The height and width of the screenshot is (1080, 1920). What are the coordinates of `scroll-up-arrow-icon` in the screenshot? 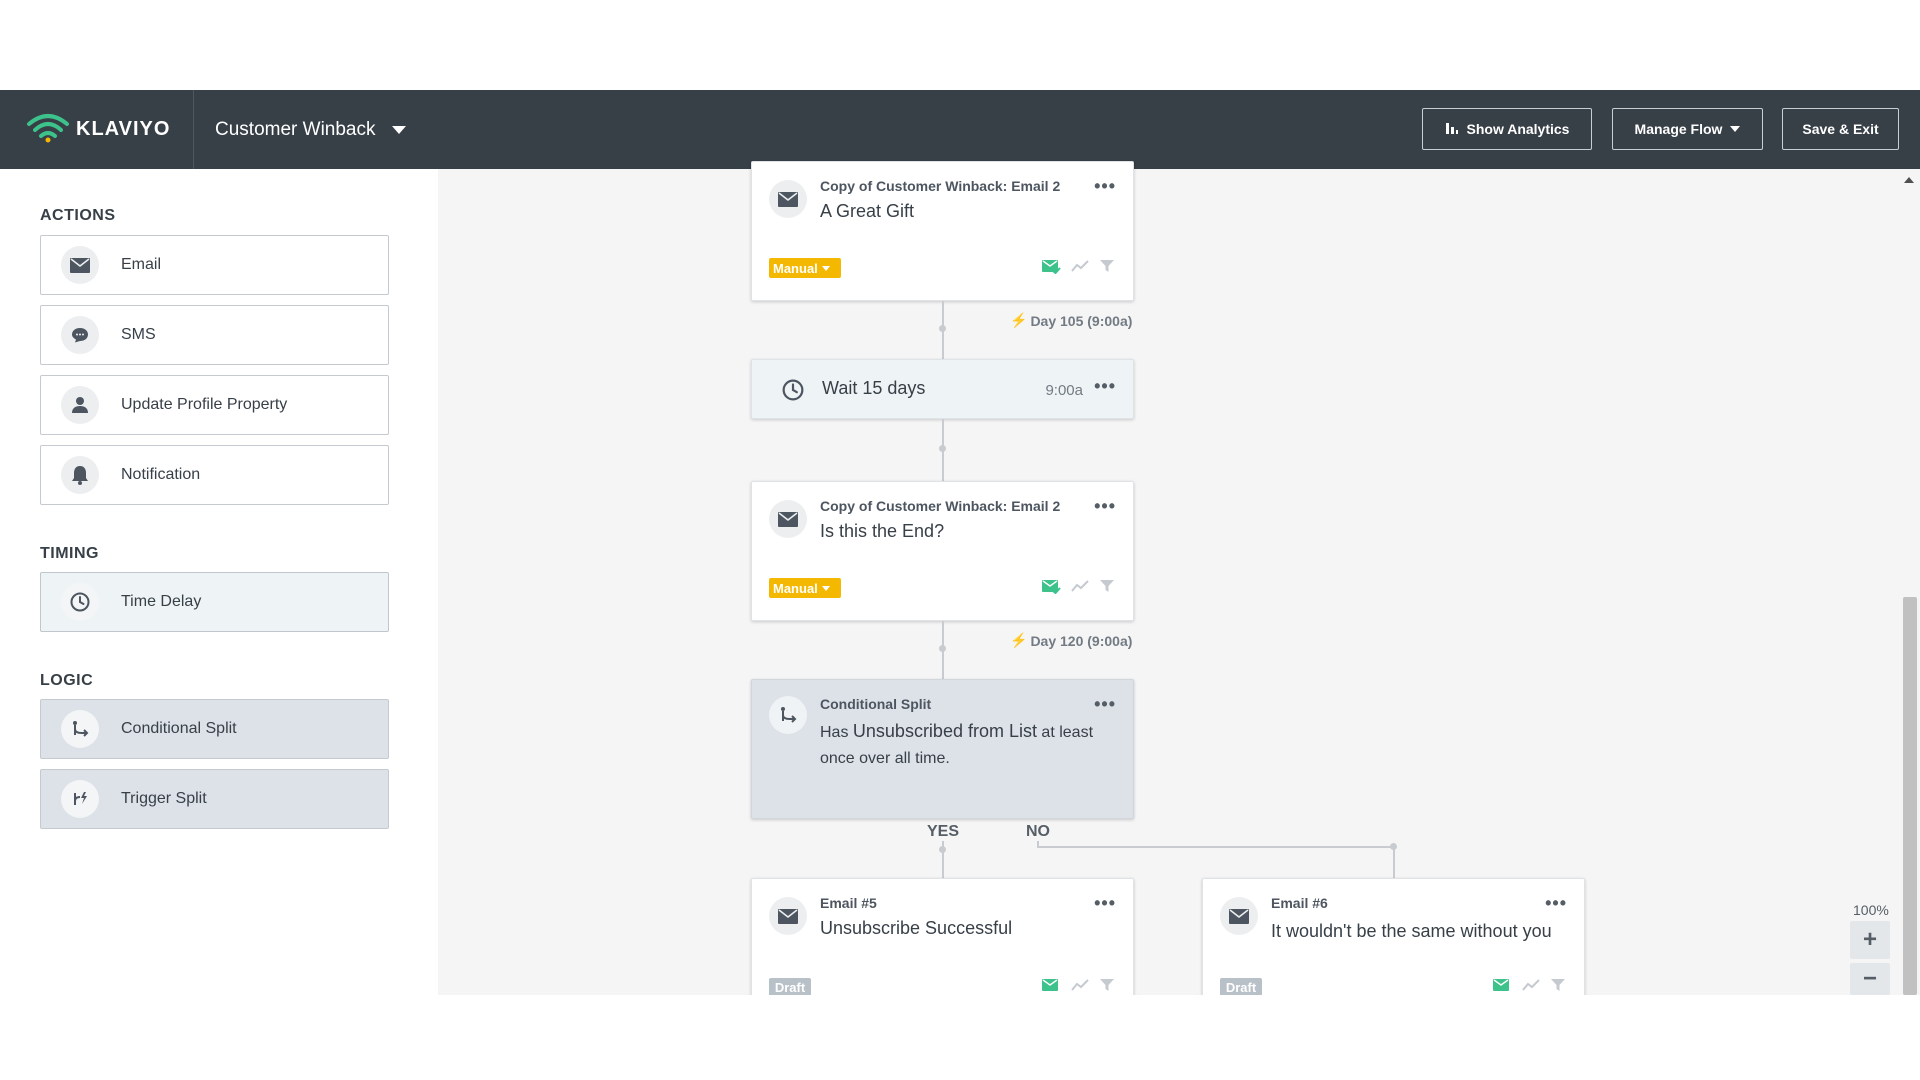 It's located at (1909, 180).